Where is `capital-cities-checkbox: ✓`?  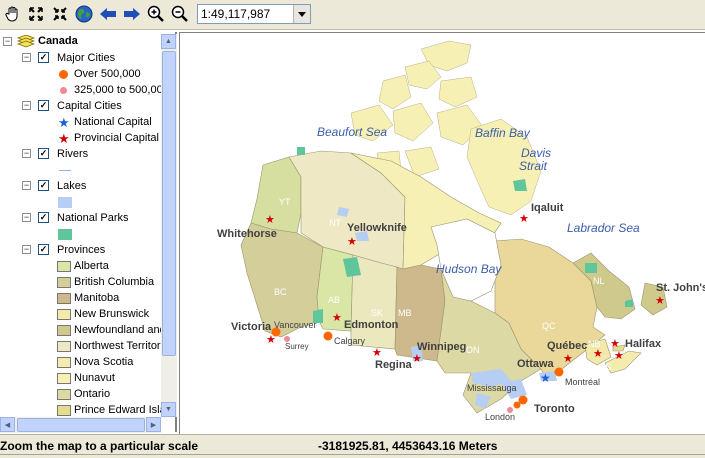
capital-cities-checkbox: ✓ is located at coordinates (43, 105).